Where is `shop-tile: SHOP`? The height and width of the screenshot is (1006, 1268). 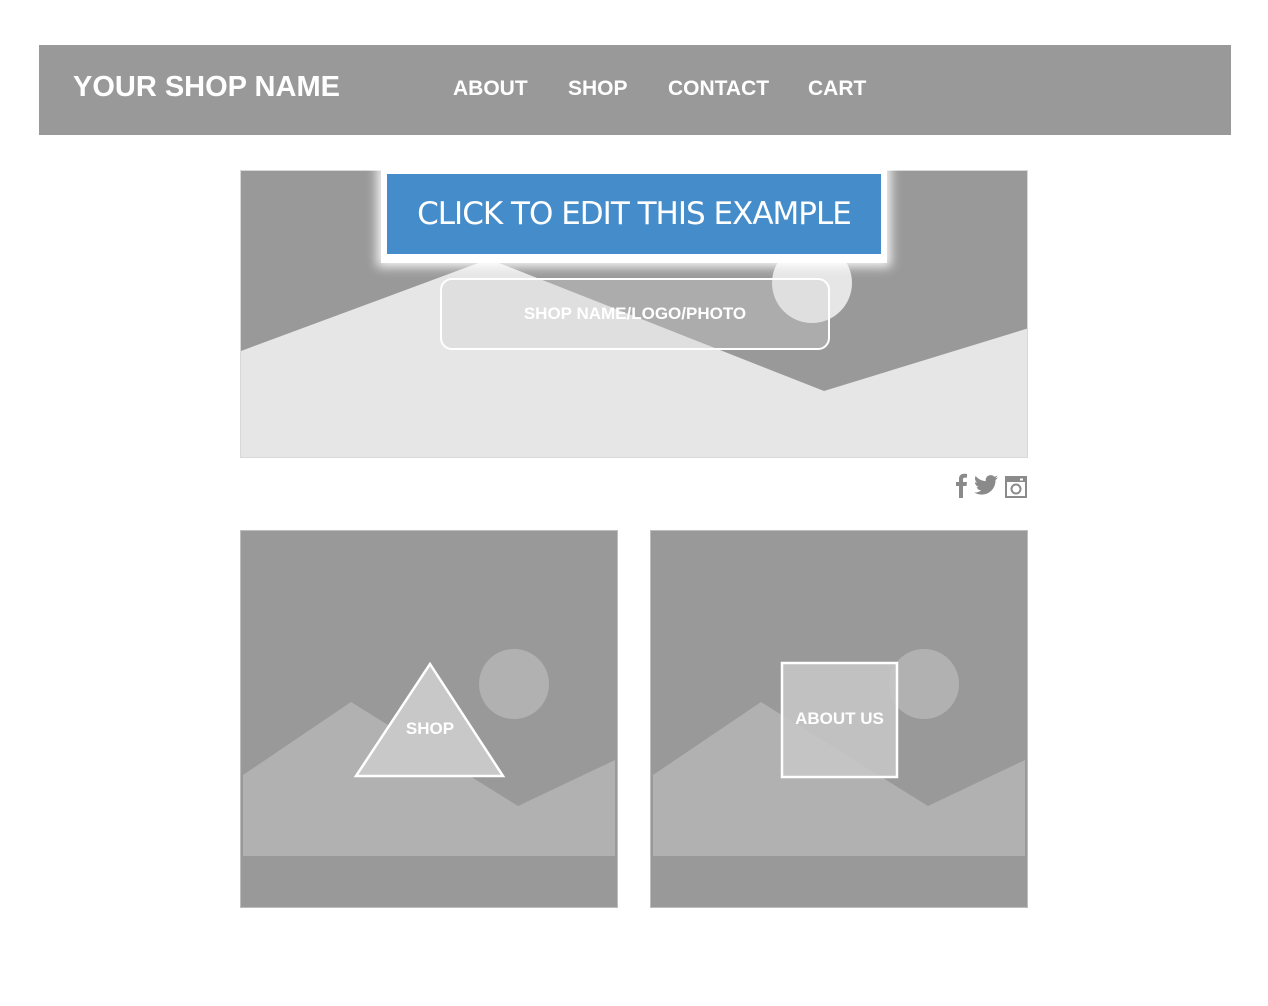 shop-tile: SHOP is located at coordinates (429, 719).